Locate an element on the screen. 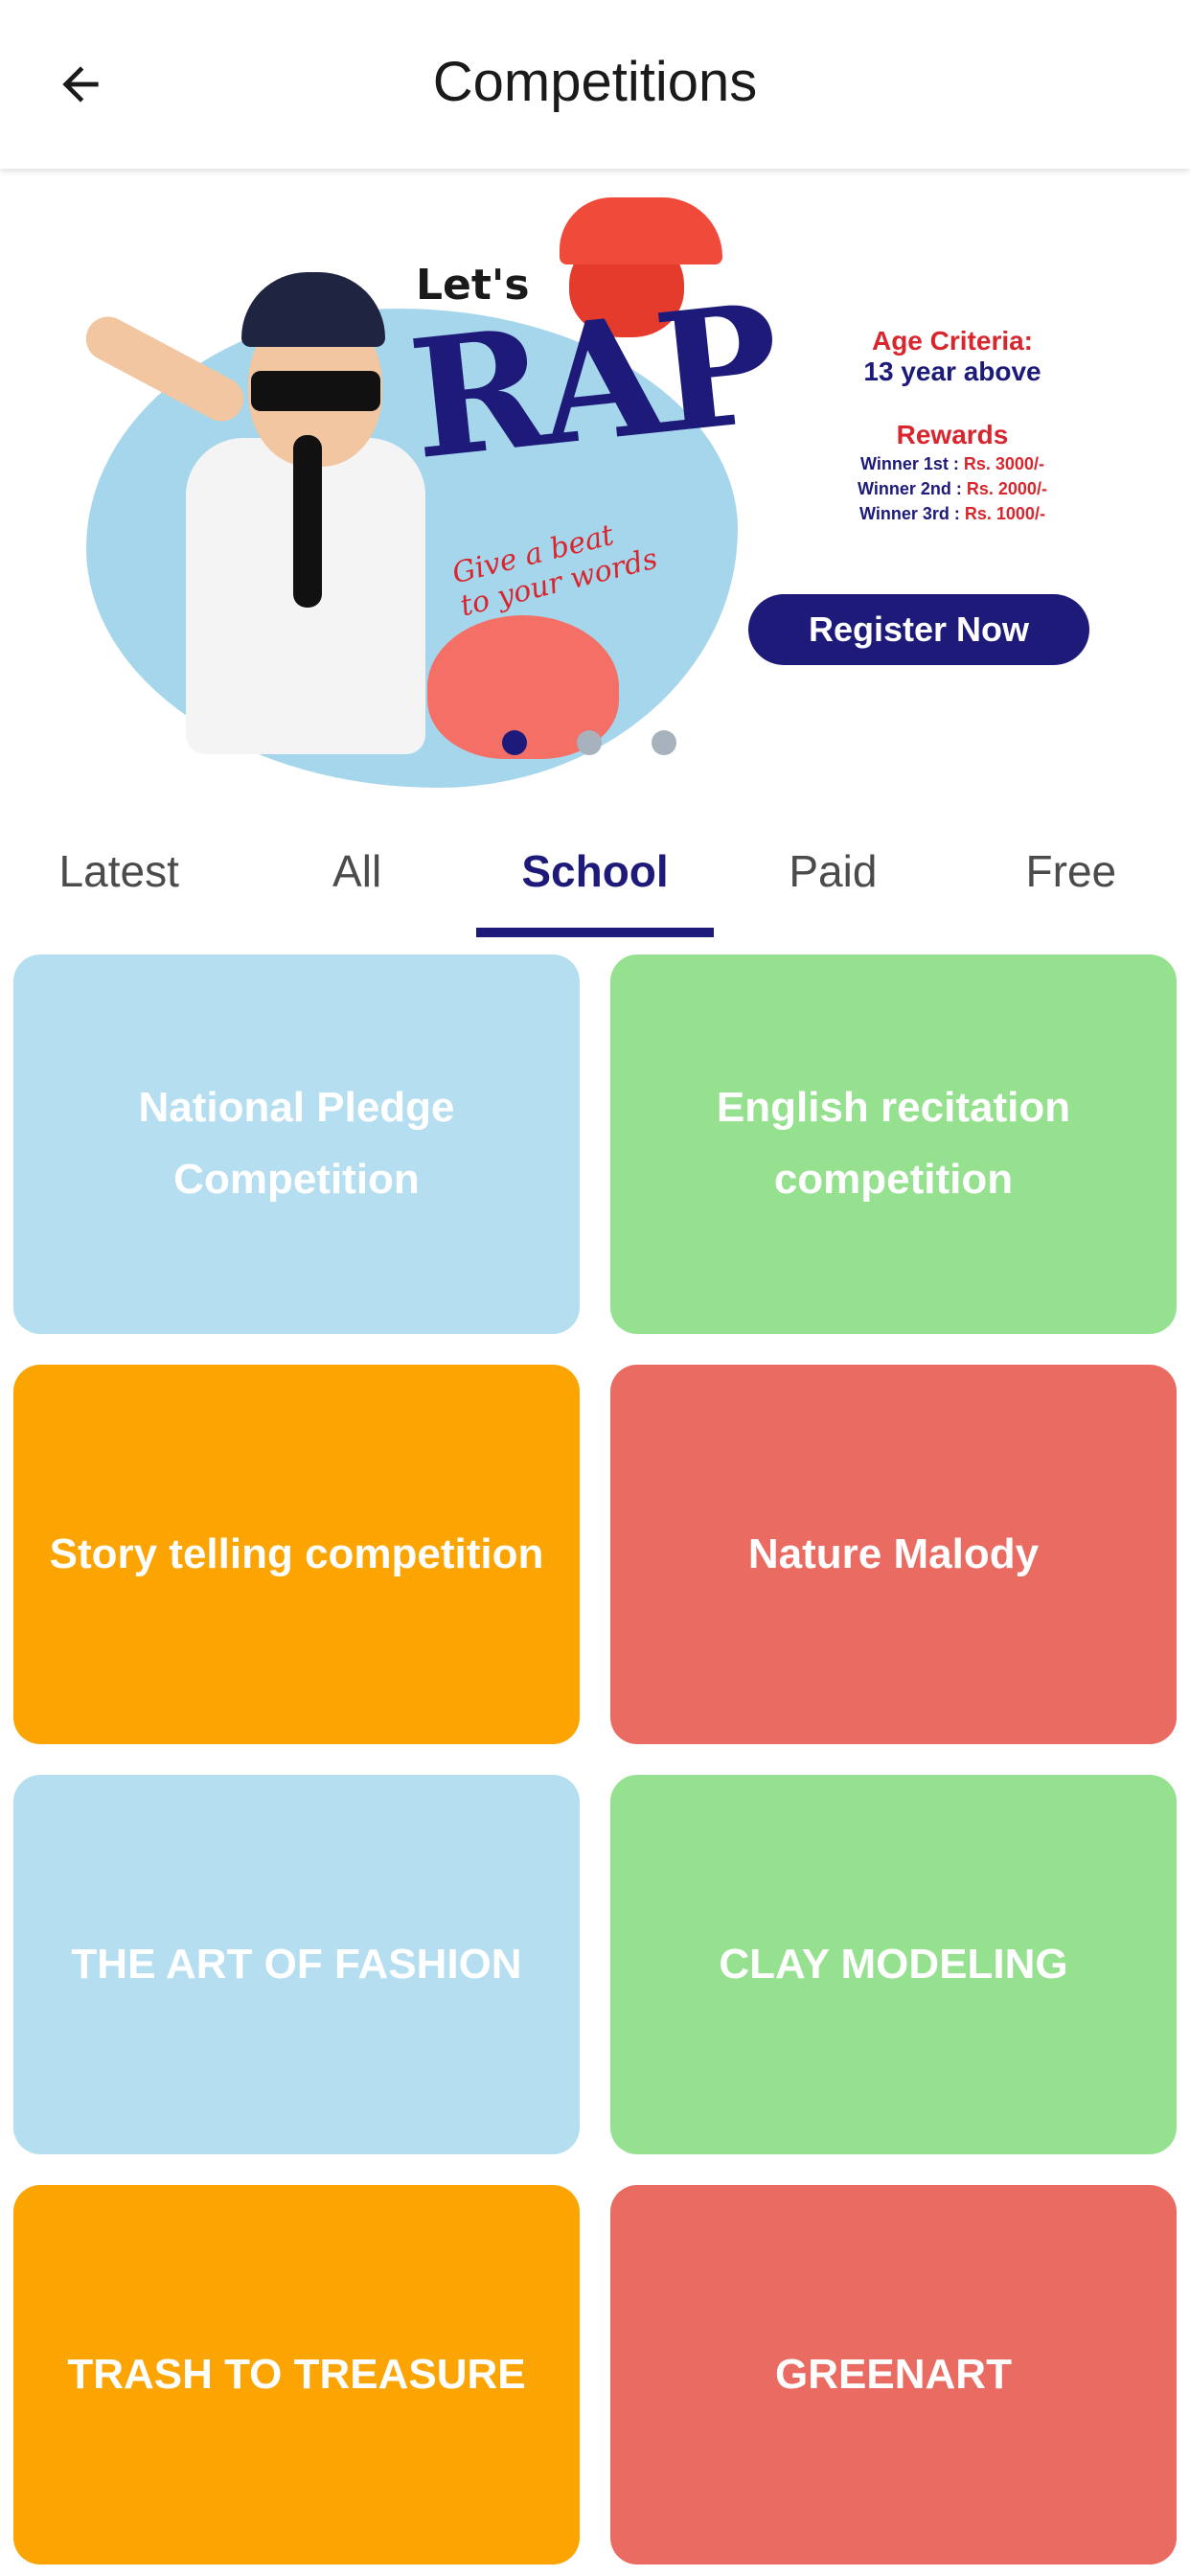  age-criteria-title: Age Criteria: is located at coordinates (952, 341).